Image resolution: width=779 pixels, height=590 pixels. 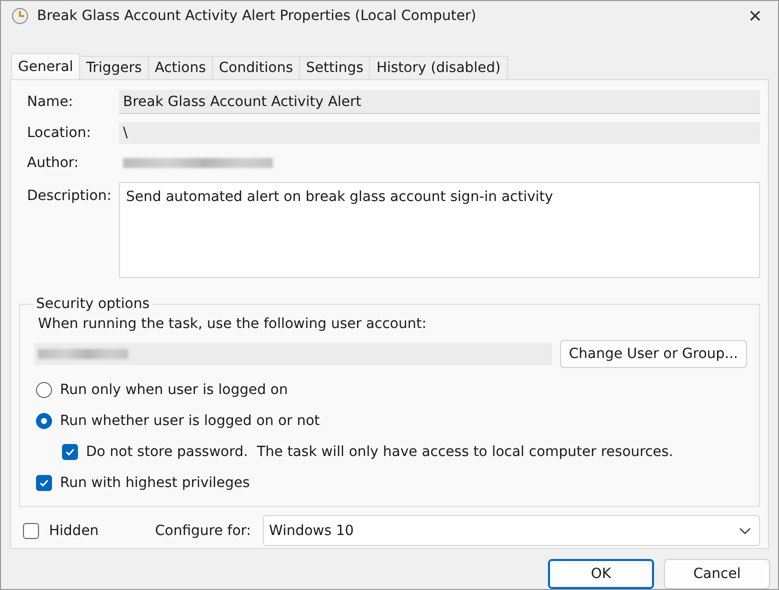 I want to click on name-field: Break Glass Account Activity Alert, so click(x=439, y=102).